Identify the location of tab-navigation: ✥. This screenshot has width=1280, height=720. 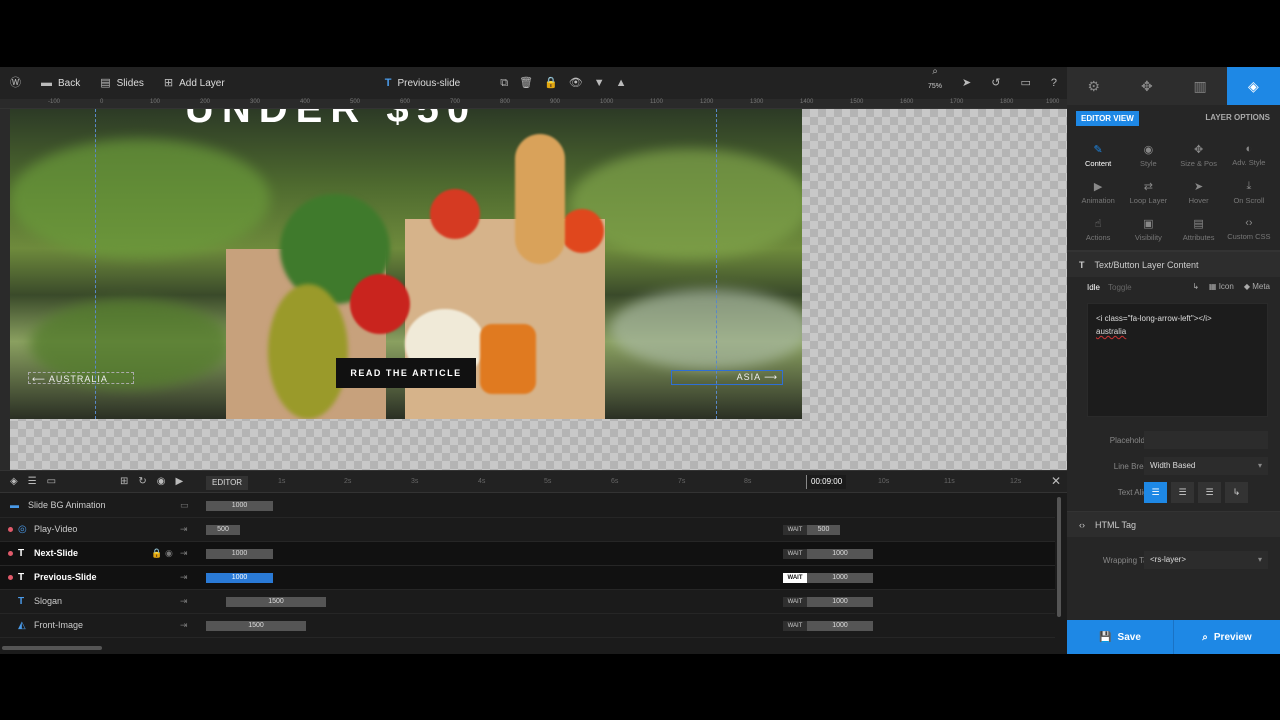
(1146, 86).